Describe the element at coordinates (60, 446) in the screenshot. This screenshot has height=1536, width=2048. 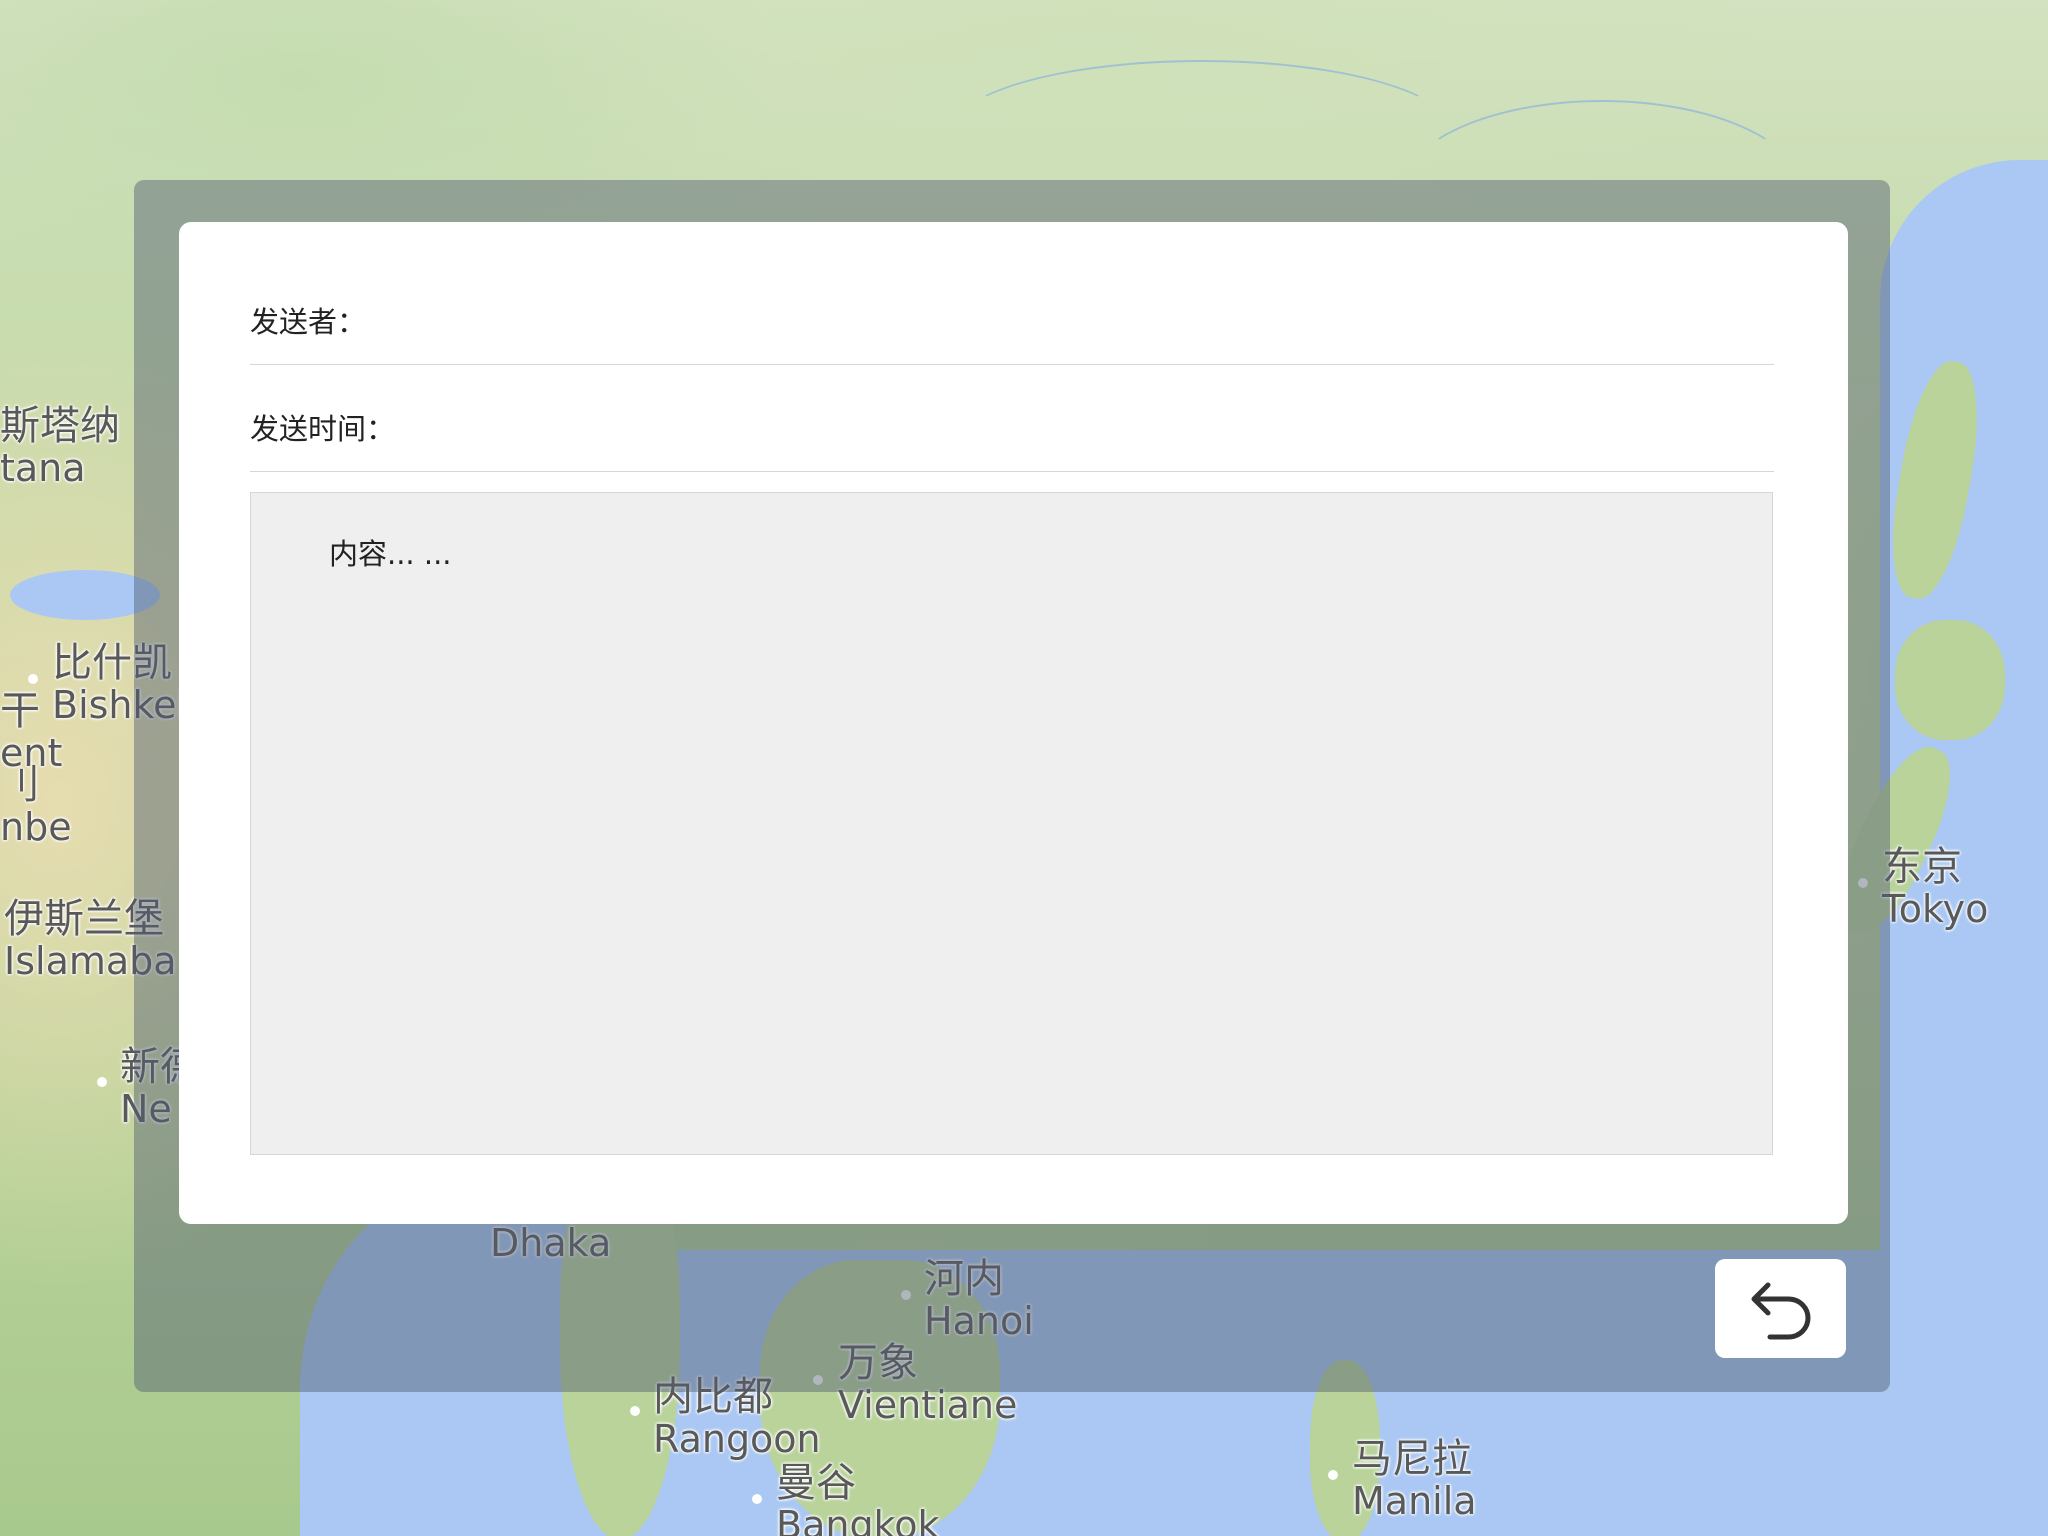
I see `city-label-astana: 斯塔纳 tana` at that location.